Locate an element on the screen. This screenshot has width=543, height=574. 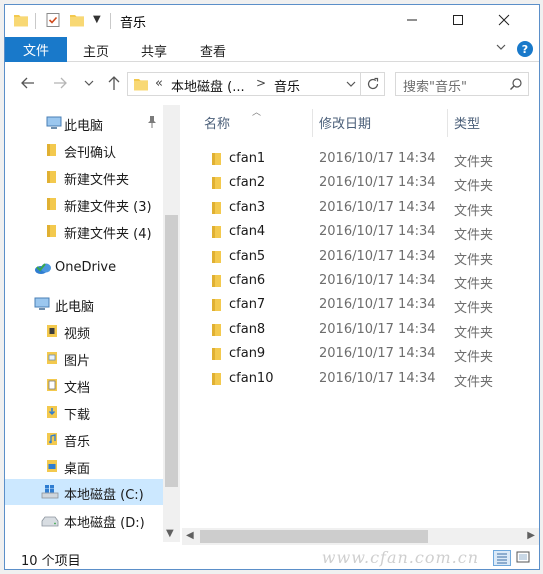
sidebar-scrollbar: ▼ is located at coordinates (171, 323).